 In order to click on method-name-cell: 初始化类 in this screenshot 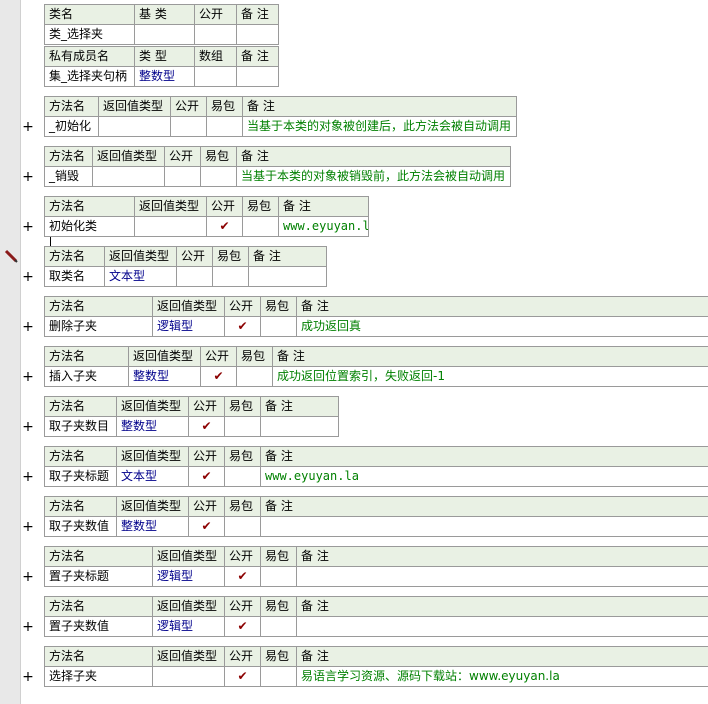, I will do `click(89, 226)`.